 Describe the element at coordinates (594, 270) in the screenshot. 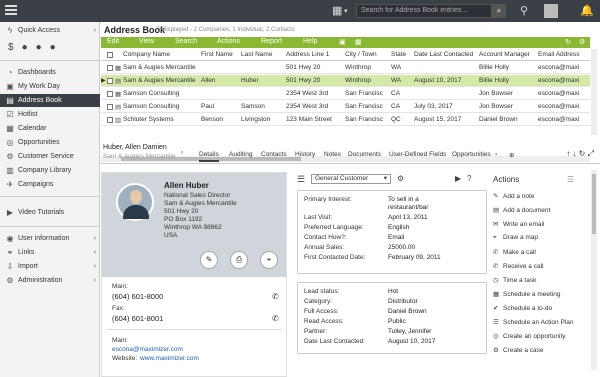

I see `detail-scrollbar` at that location.